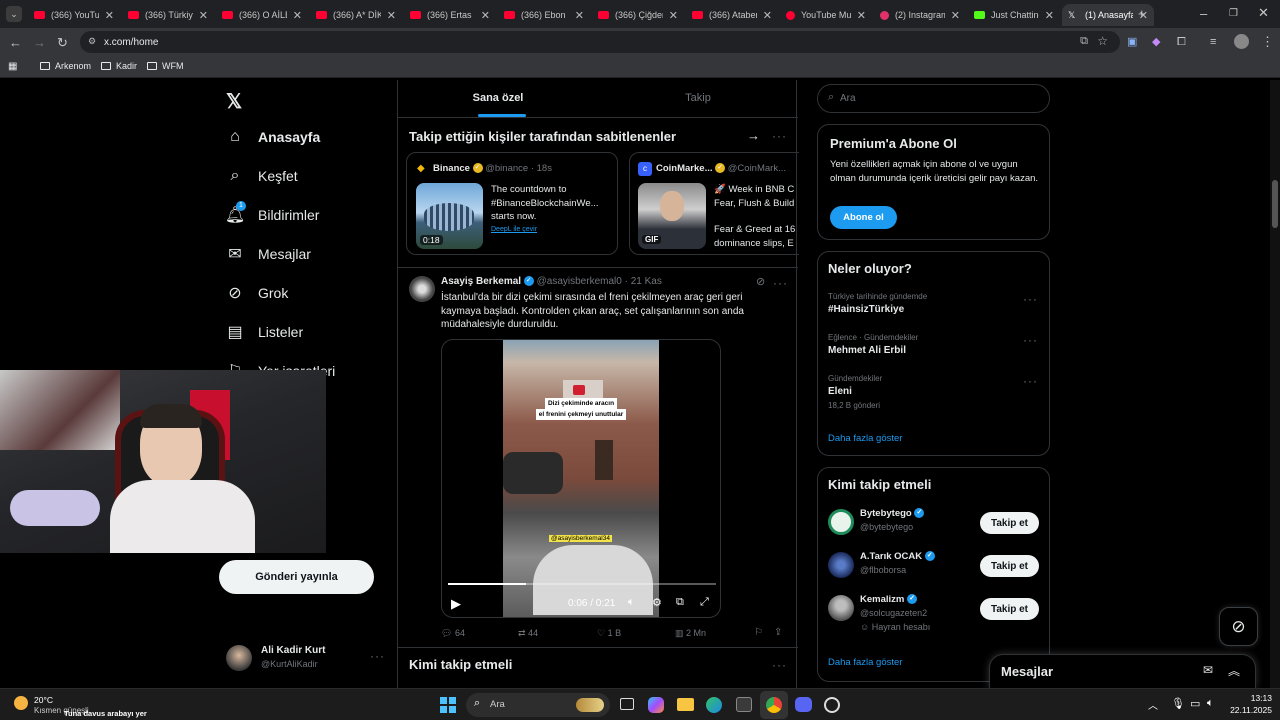 Image resolution: width=1280 pixels, height=720 pixels. Describe the element at coordinates (744, 704) in the screenshot. I see `store-icon` at that location.